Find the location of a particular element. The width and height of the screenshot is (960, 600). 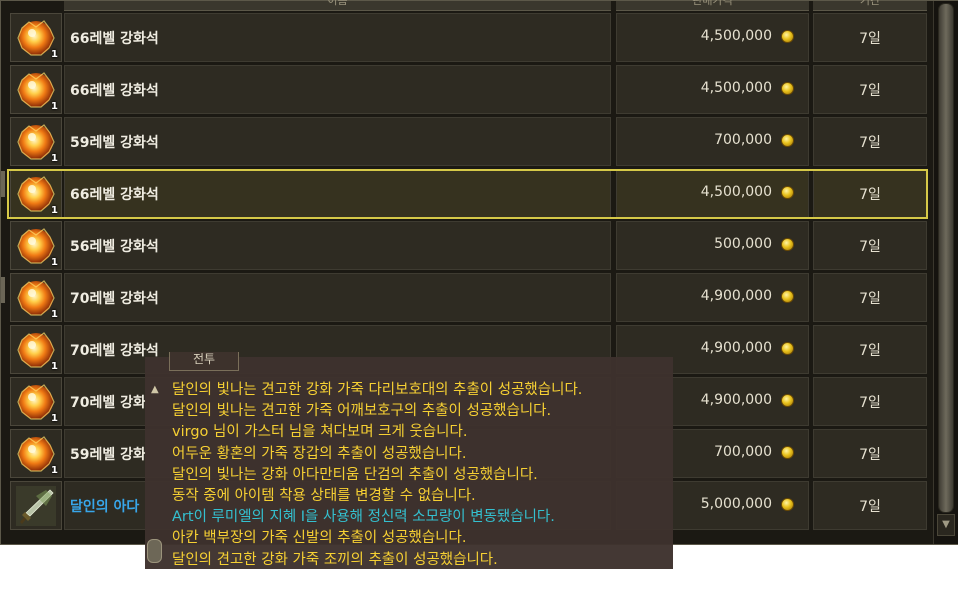

column-header-price: 판매가격 is located at coordinates (712, 5).